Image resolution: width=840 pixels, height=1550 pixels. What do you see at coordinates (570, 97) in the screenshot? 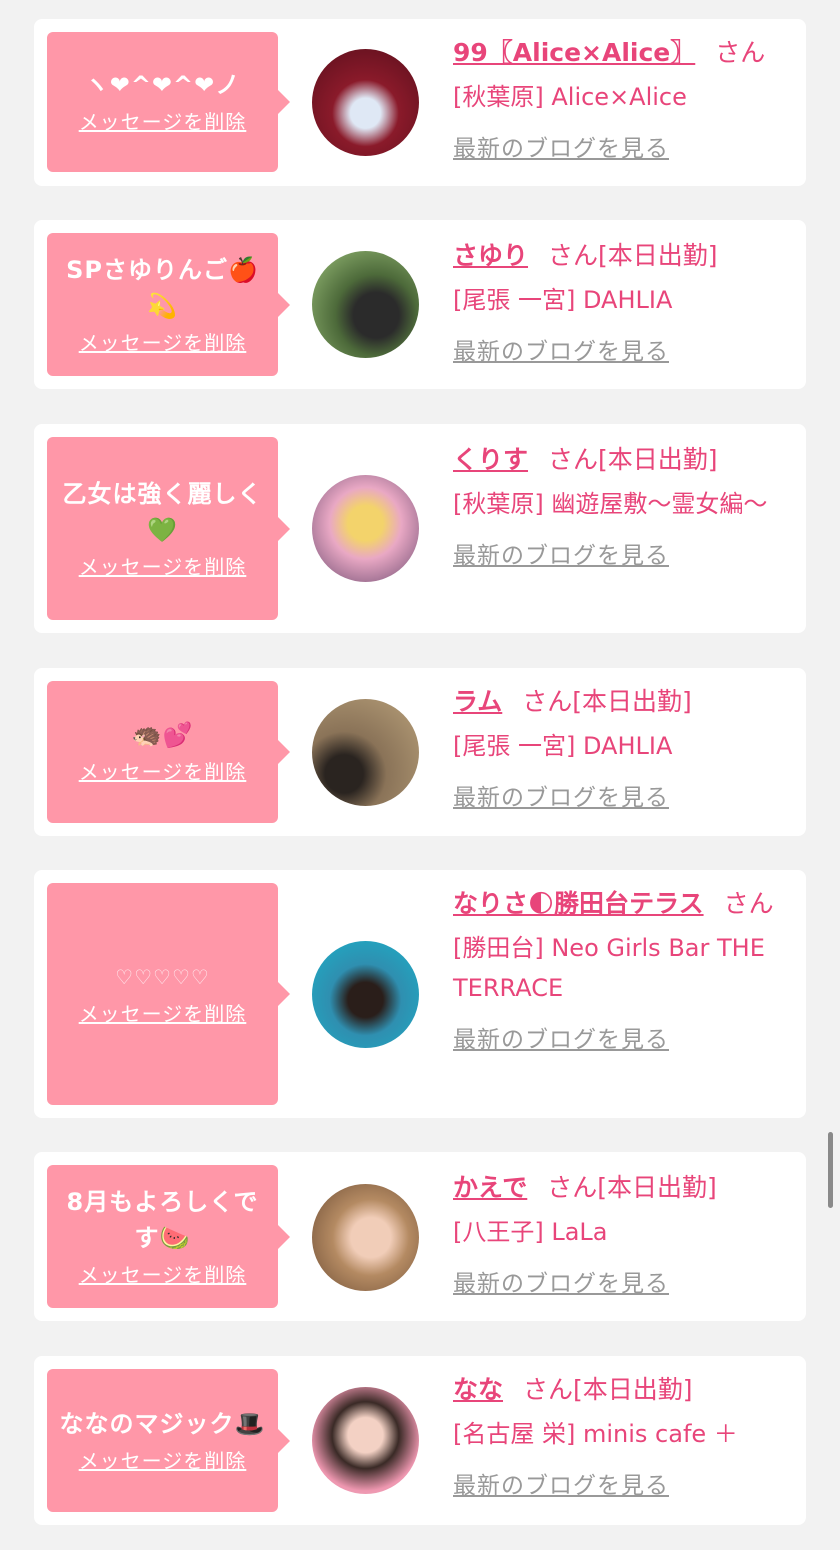
I see `shop-name: [秋葉原] Alice×Alice` at bounding box center [570, 97].